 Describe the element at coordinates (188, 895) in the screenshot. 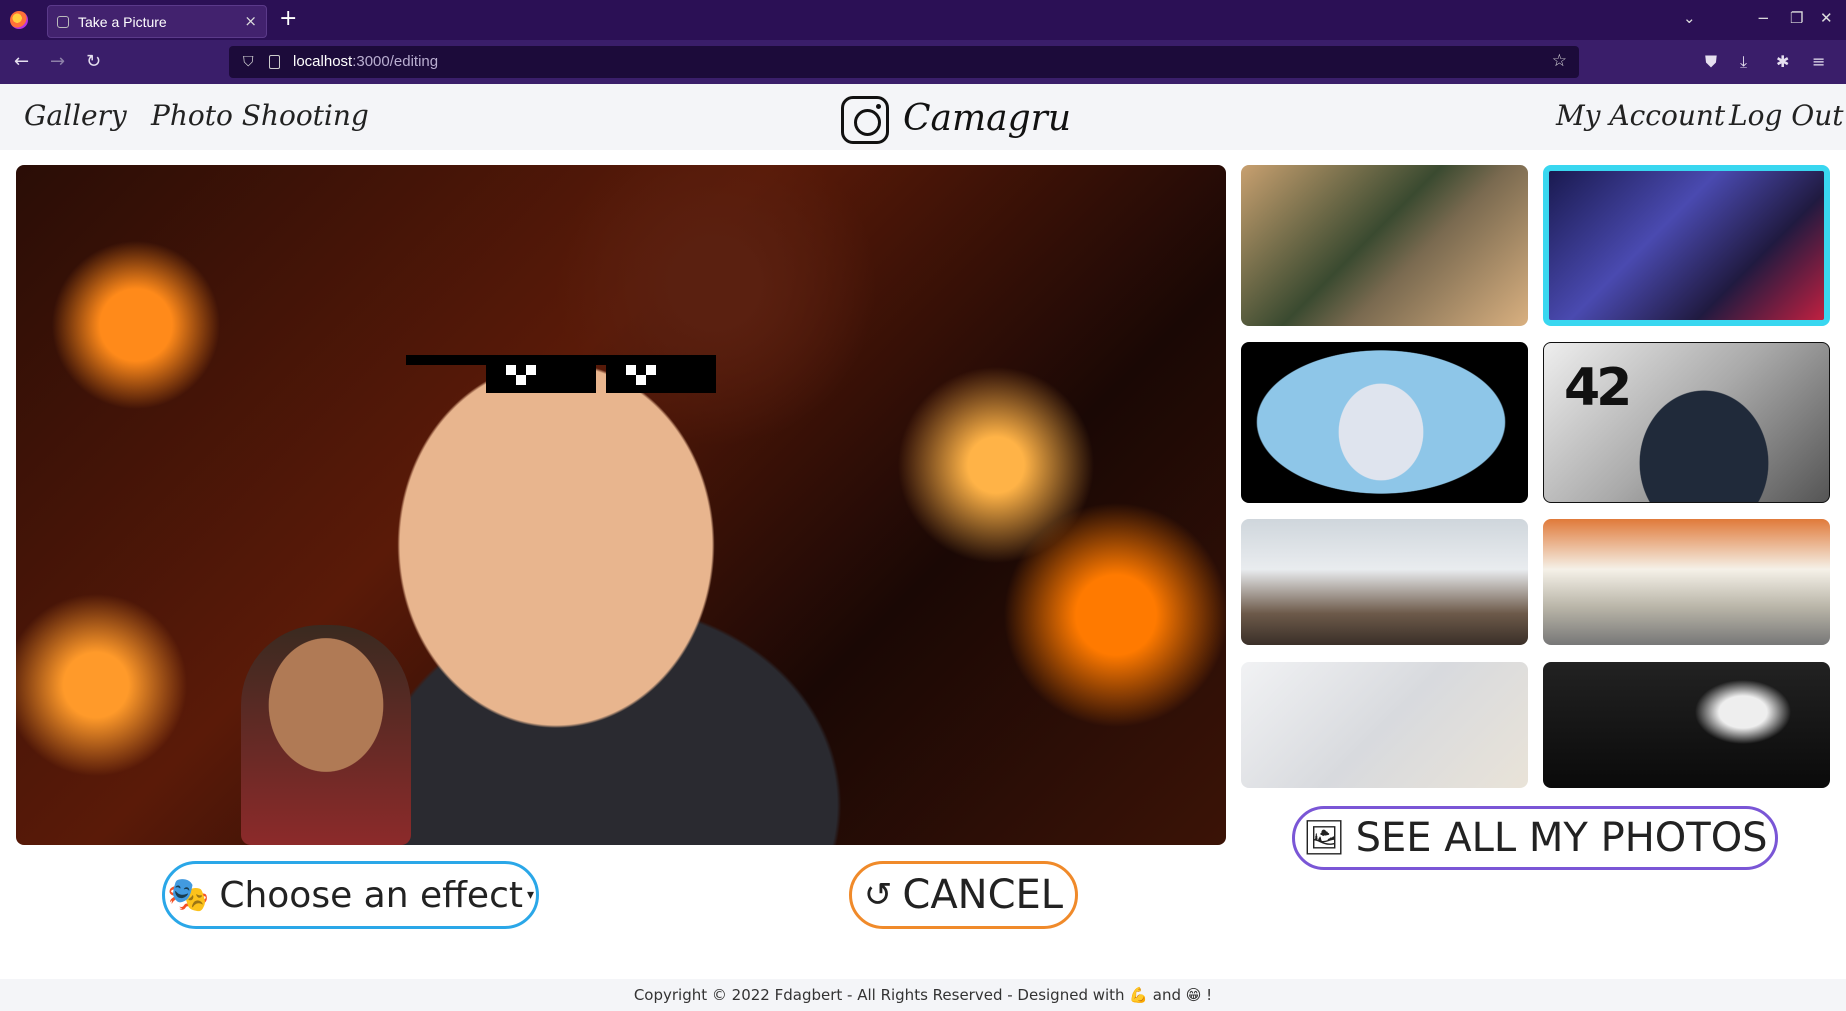

I see `theater-masks-icon: 🎭` at that location.